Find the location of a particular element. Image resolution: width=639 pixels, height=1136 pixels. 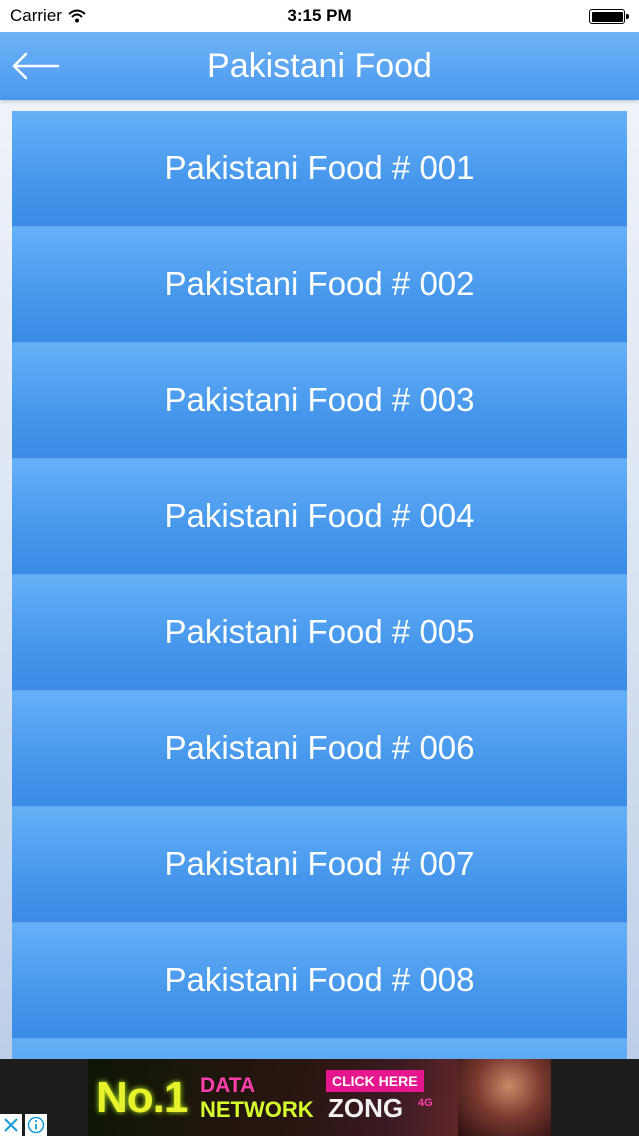

list-item: Pakistani Food # 003 is located at coordinates (319, 401).